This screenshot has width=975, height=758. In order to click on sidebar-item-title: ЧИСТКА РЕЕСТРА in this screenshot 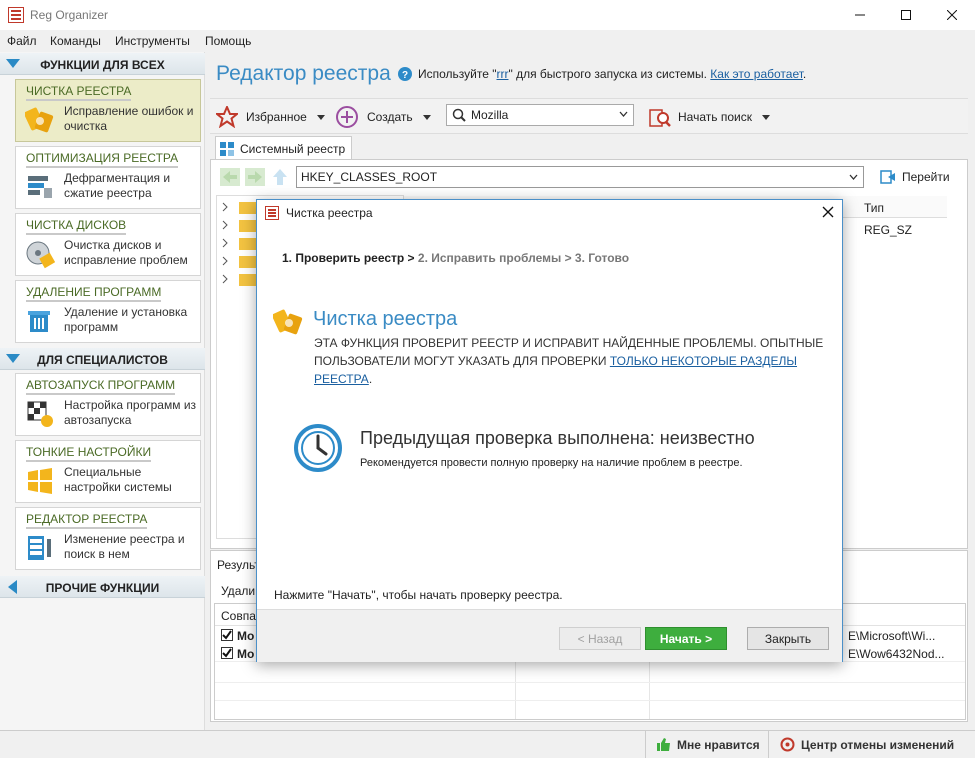, I will do `click(78, 92)`.